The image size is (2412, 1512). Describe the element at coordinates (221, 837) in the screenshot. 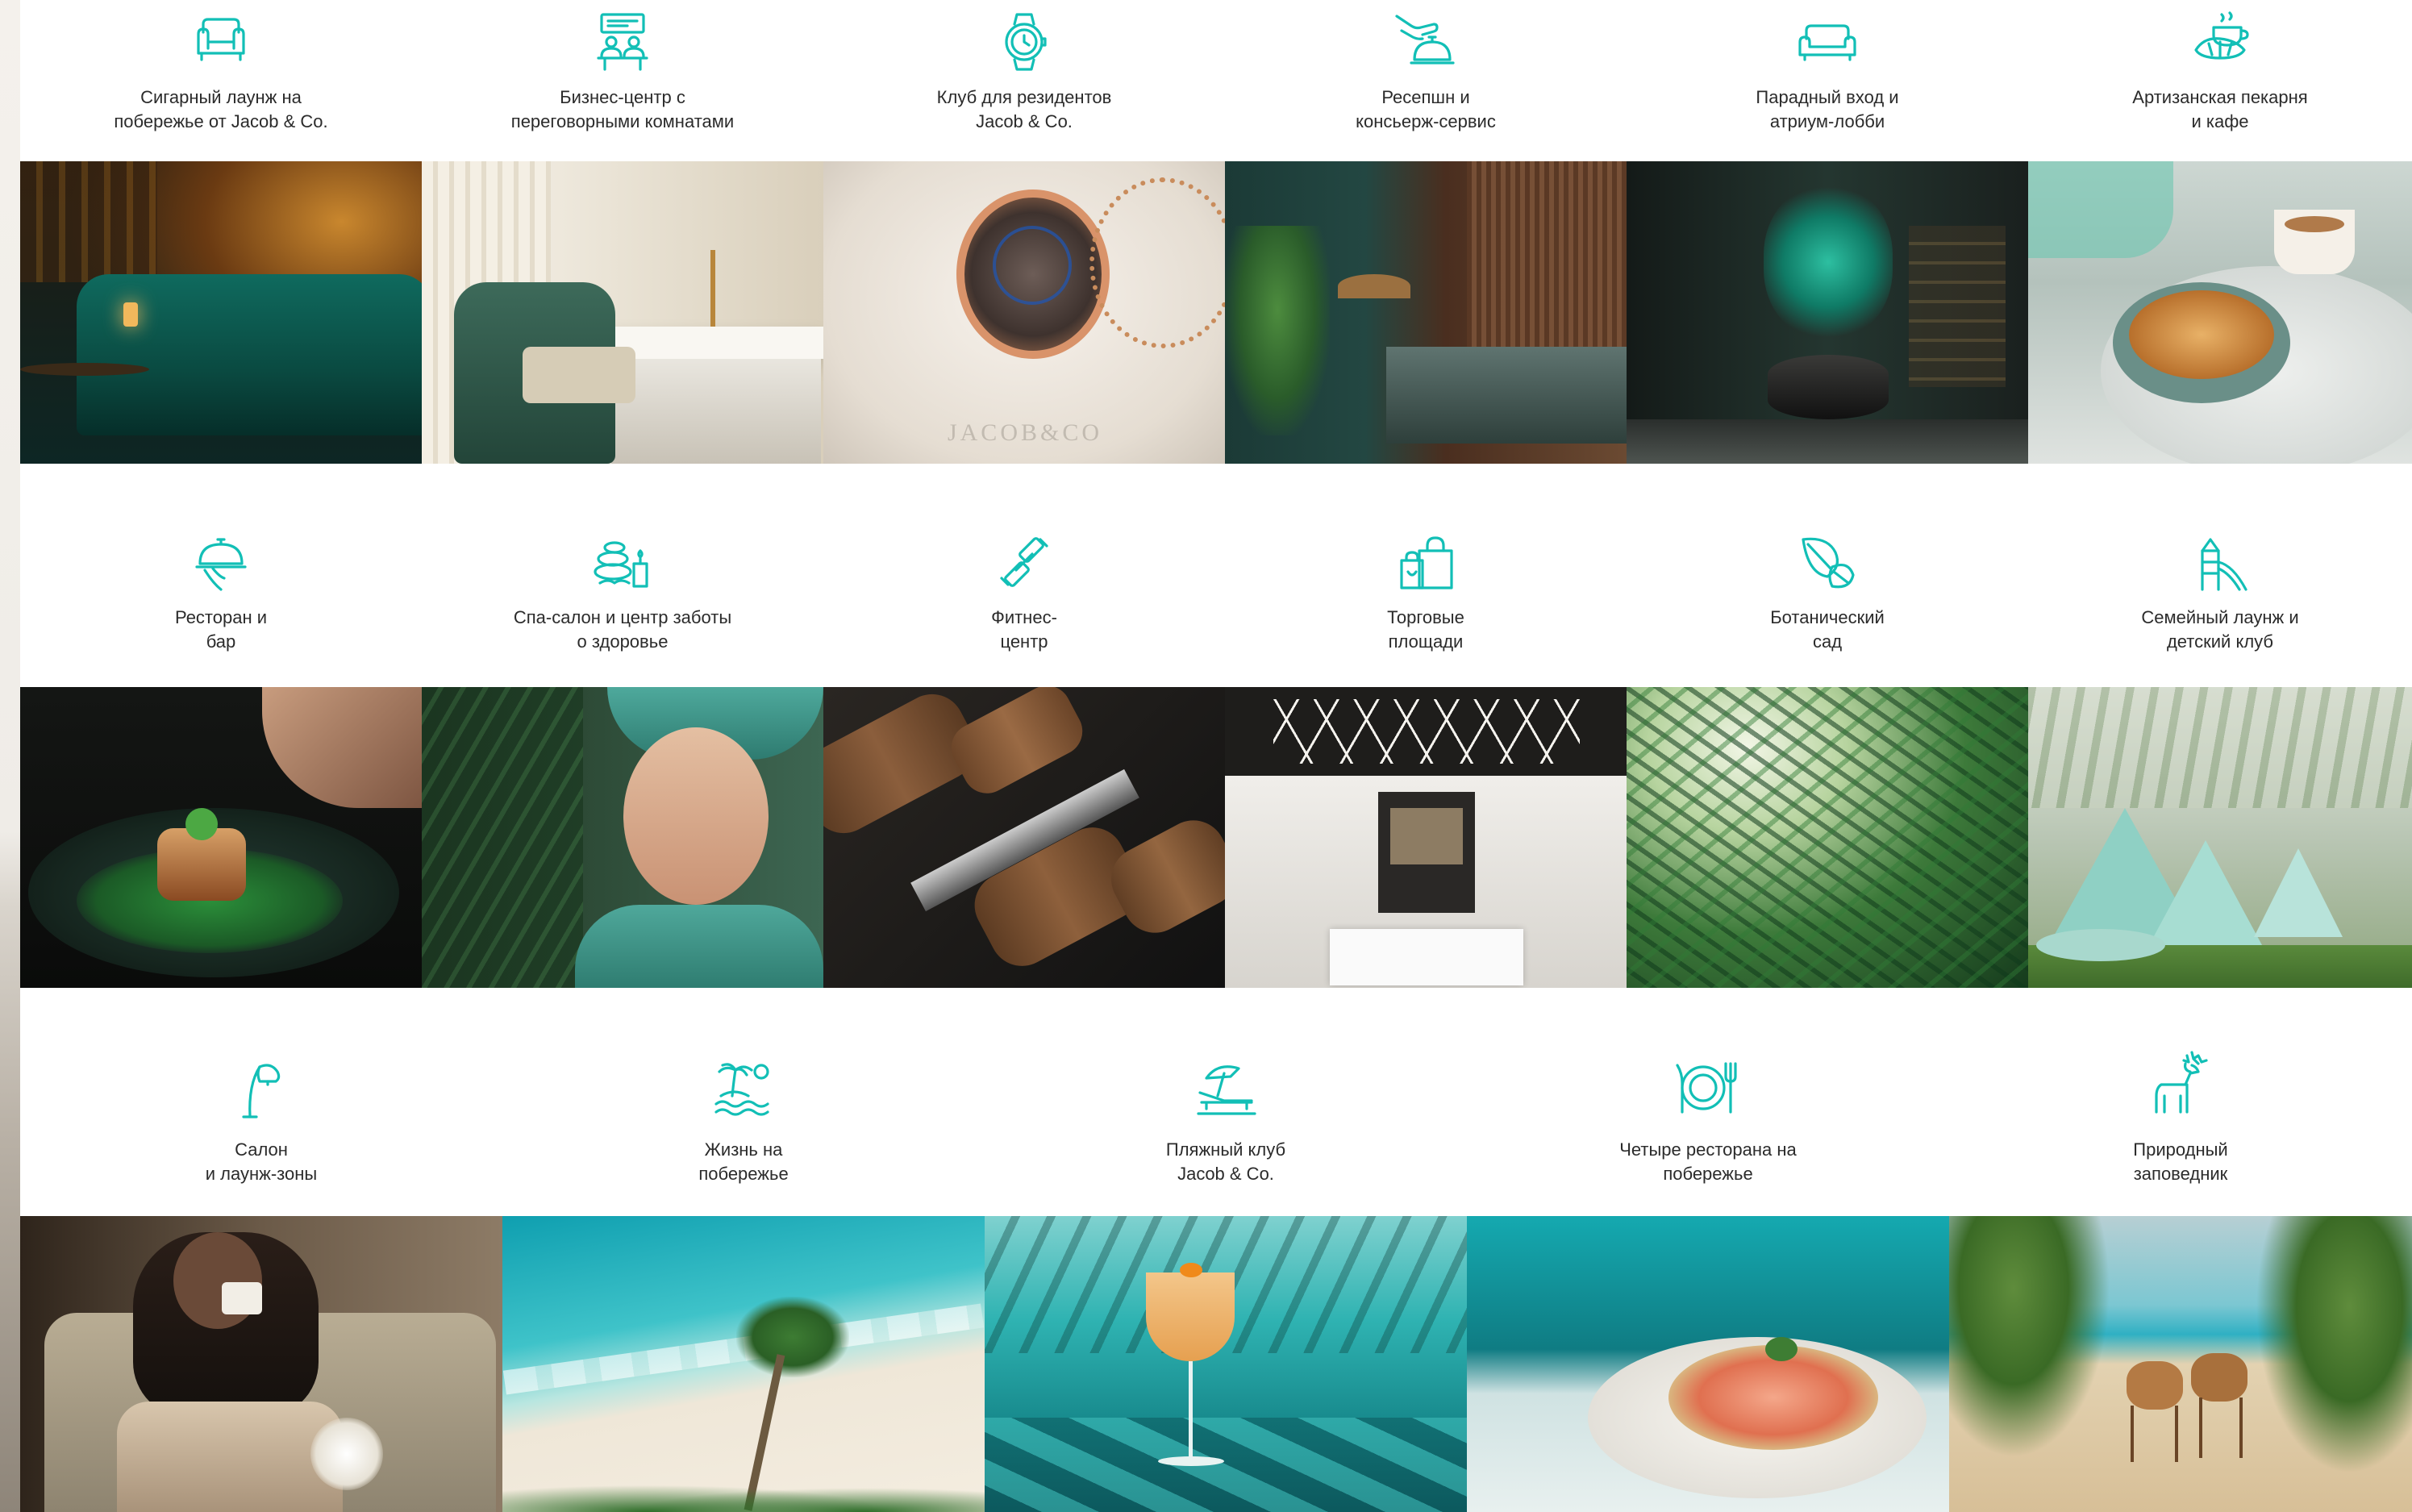

I see `restaurant-dish-photo` at that location.